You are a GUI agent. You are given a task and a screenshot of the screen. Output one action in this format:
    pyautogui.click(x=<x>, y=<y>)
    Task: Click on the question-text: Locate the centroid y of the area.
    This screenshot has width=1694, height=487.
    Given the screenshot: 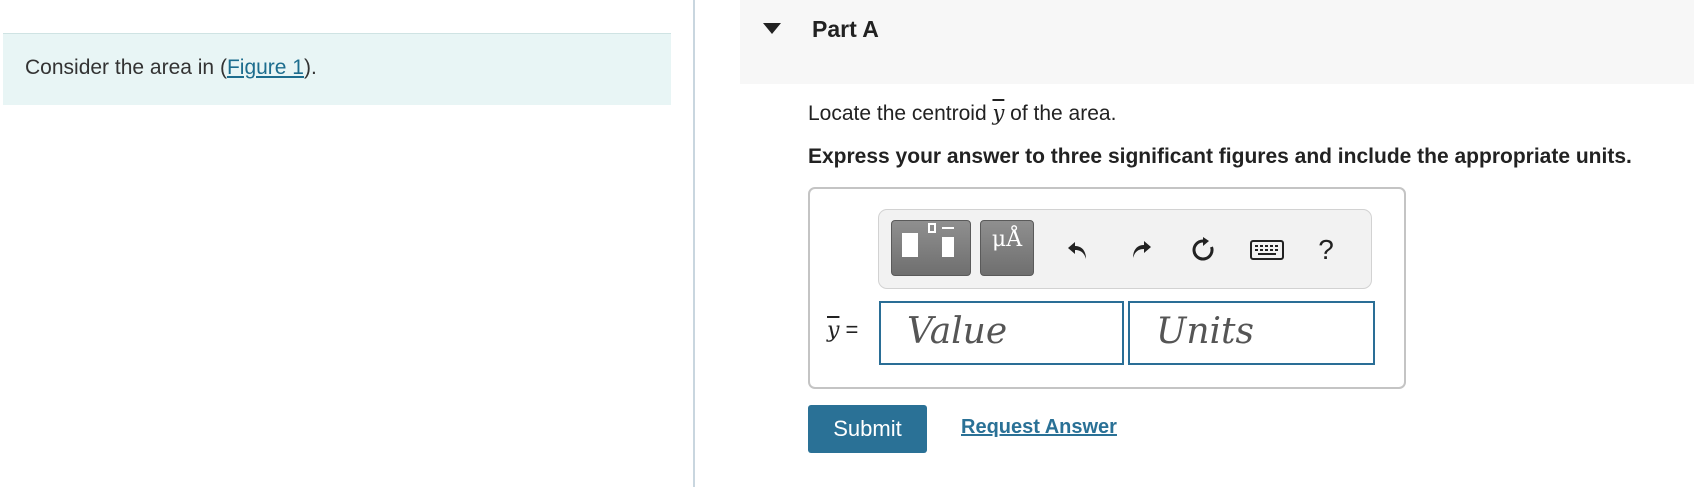 What is the action you would take?
    pyautogui.click(x=962, y=113)
    